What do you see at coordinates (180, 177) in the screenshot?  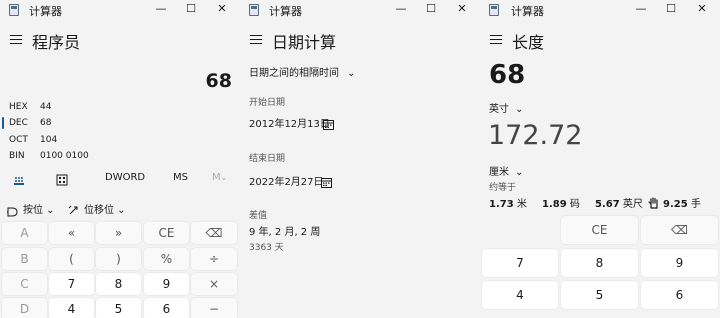 I see `memory-store-button: MS` at bounding box center [180, 177].